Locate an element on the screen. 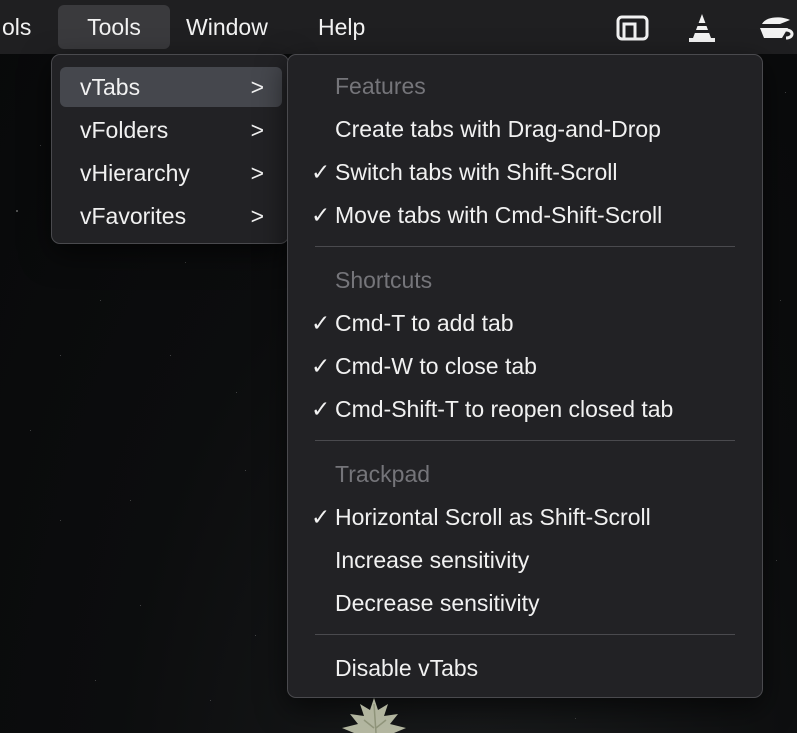 The image size is (797, 733). menu-item-disable-vtabs: Disable vTabs is located at coordinates (526, 668).